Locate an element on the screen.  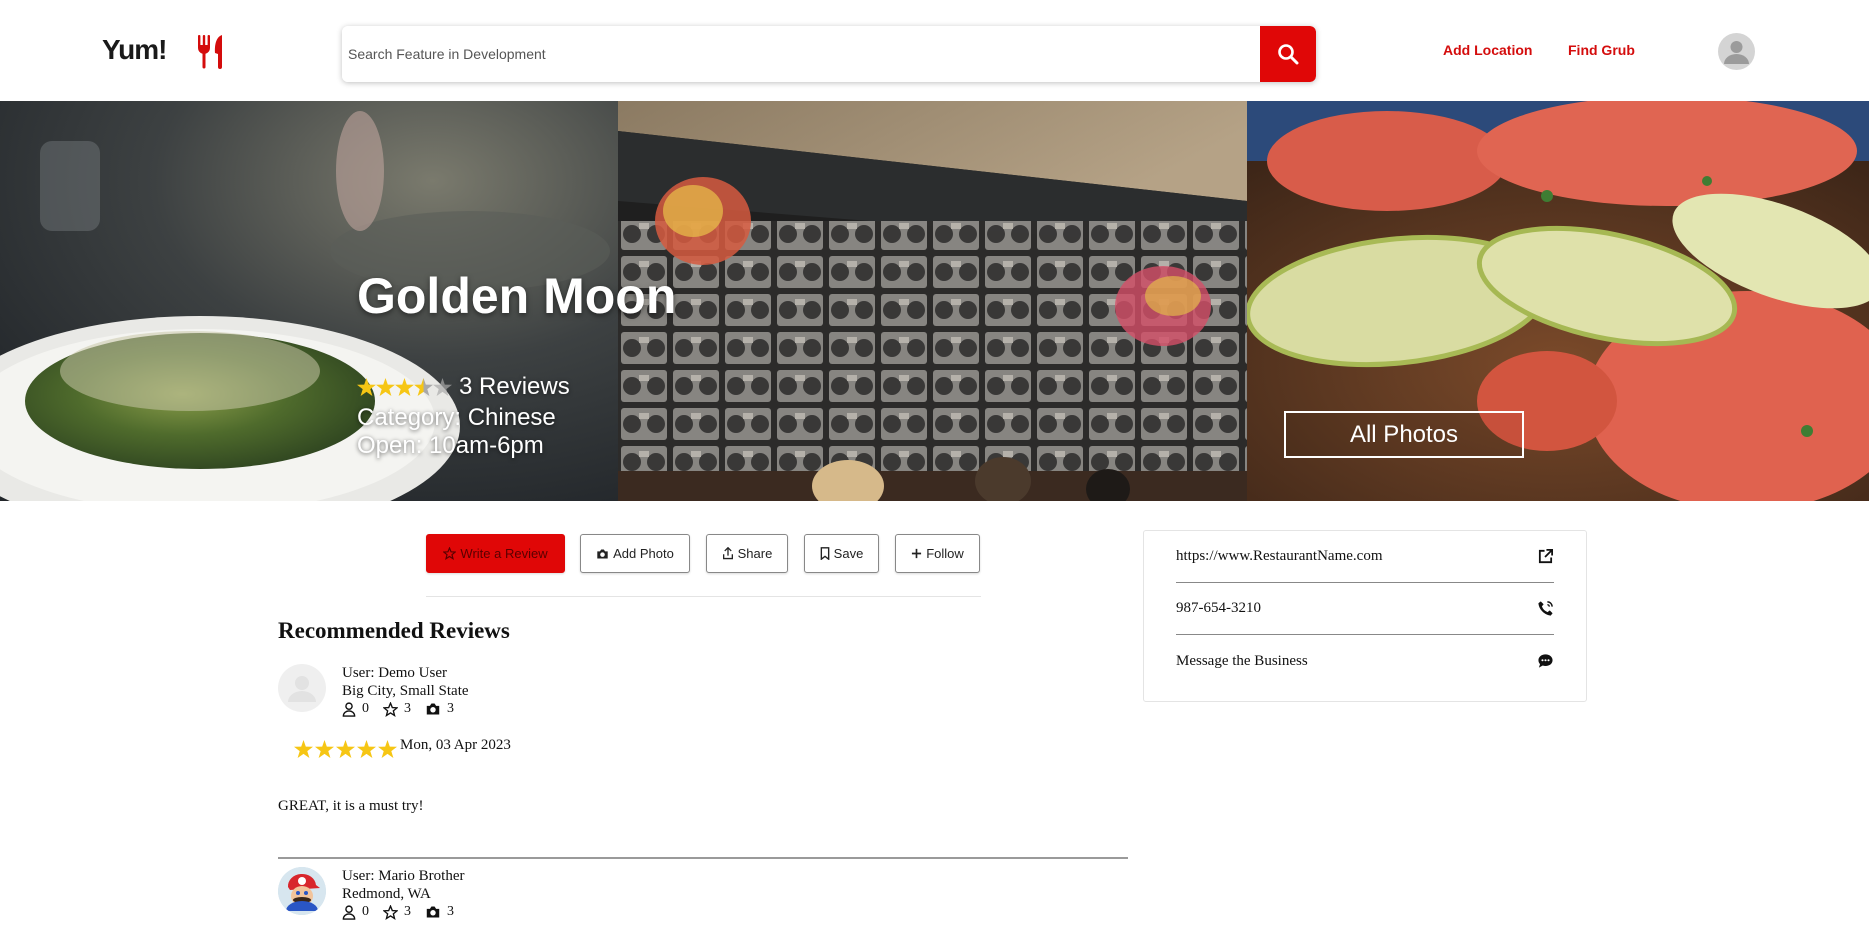
search-bar is located at coordinates (829, 54).